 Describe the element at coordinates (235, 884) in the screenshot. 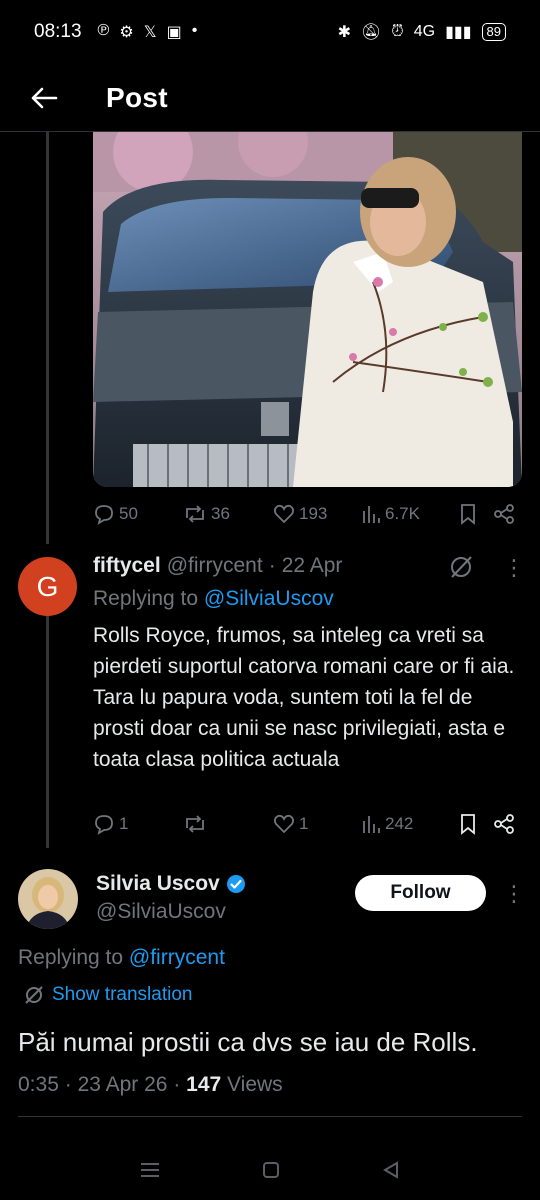

I see `verified-icon` at that location.